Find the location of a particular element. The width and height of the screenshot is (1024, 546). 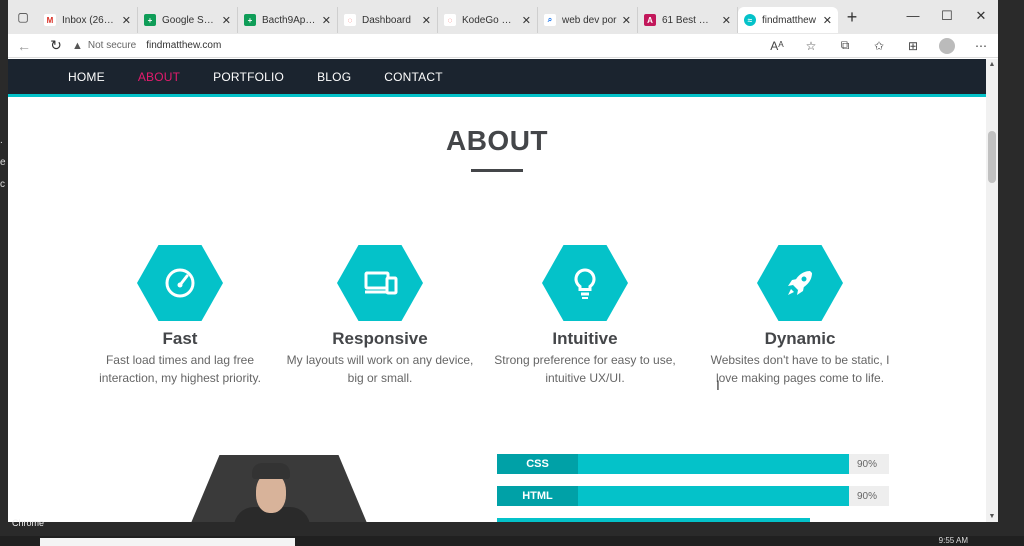

maximize-icon: ☐ is located at coordinates (947, 17).